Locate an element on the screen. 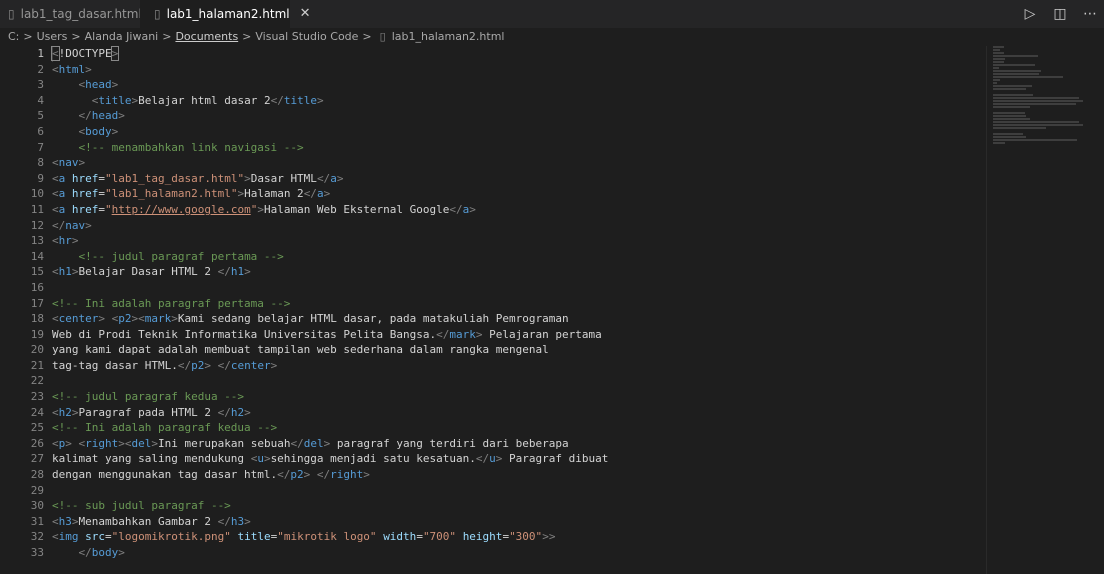 This screenshot has height=574, width=1104. tab-lab1-tag-dasar: ▯ lab1_tag_dasar.html is located at coordinates (71, 14).